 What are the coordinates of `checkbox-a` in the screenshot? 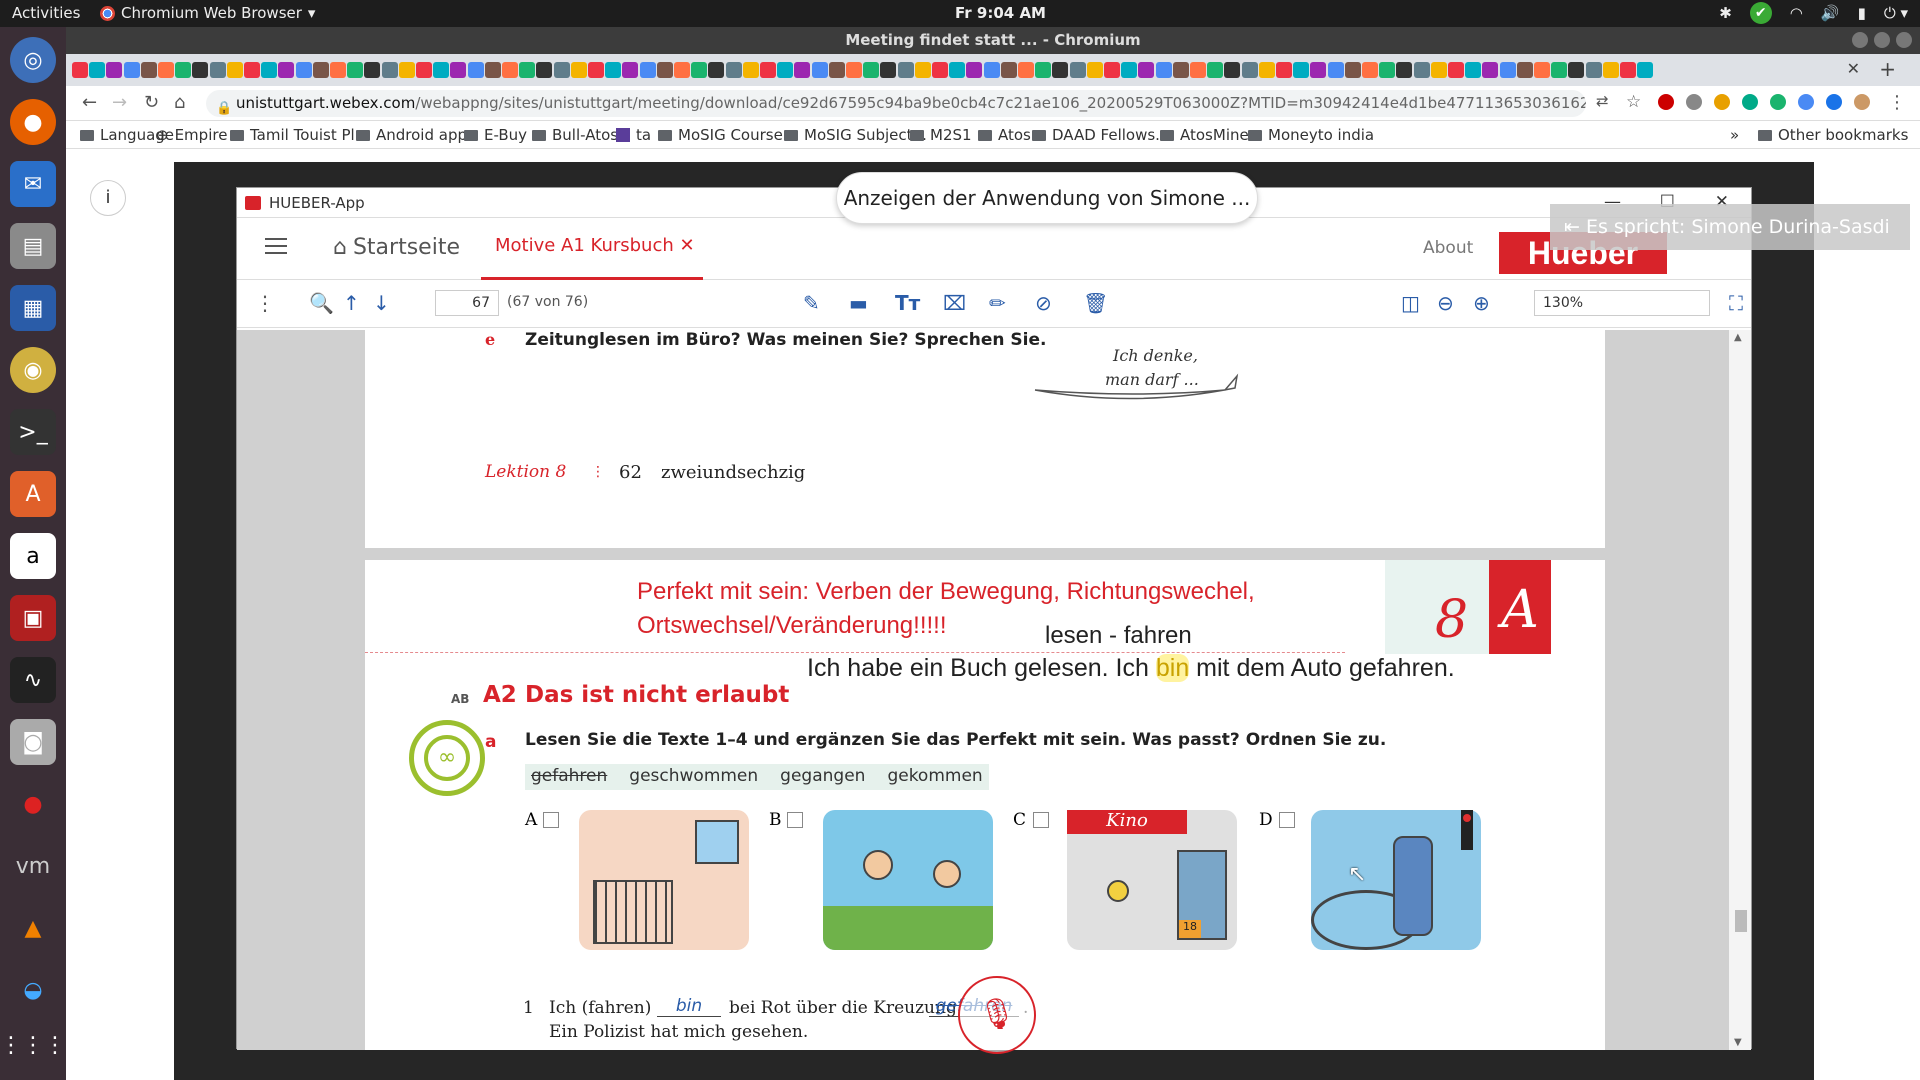 It's located at (551, 820).